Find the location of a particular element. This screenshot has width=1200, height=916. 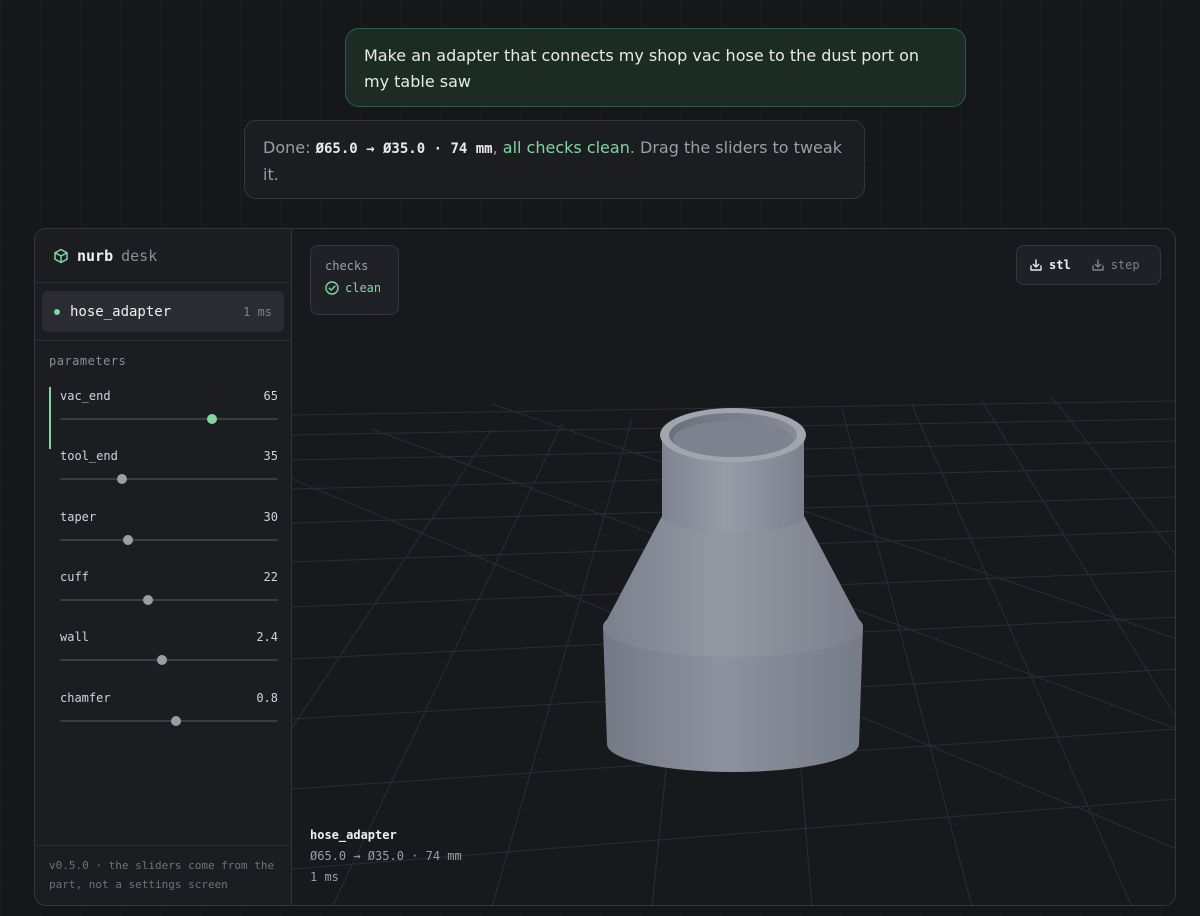

param-wall: wall 2.4 is located at coordinates (164, 658).